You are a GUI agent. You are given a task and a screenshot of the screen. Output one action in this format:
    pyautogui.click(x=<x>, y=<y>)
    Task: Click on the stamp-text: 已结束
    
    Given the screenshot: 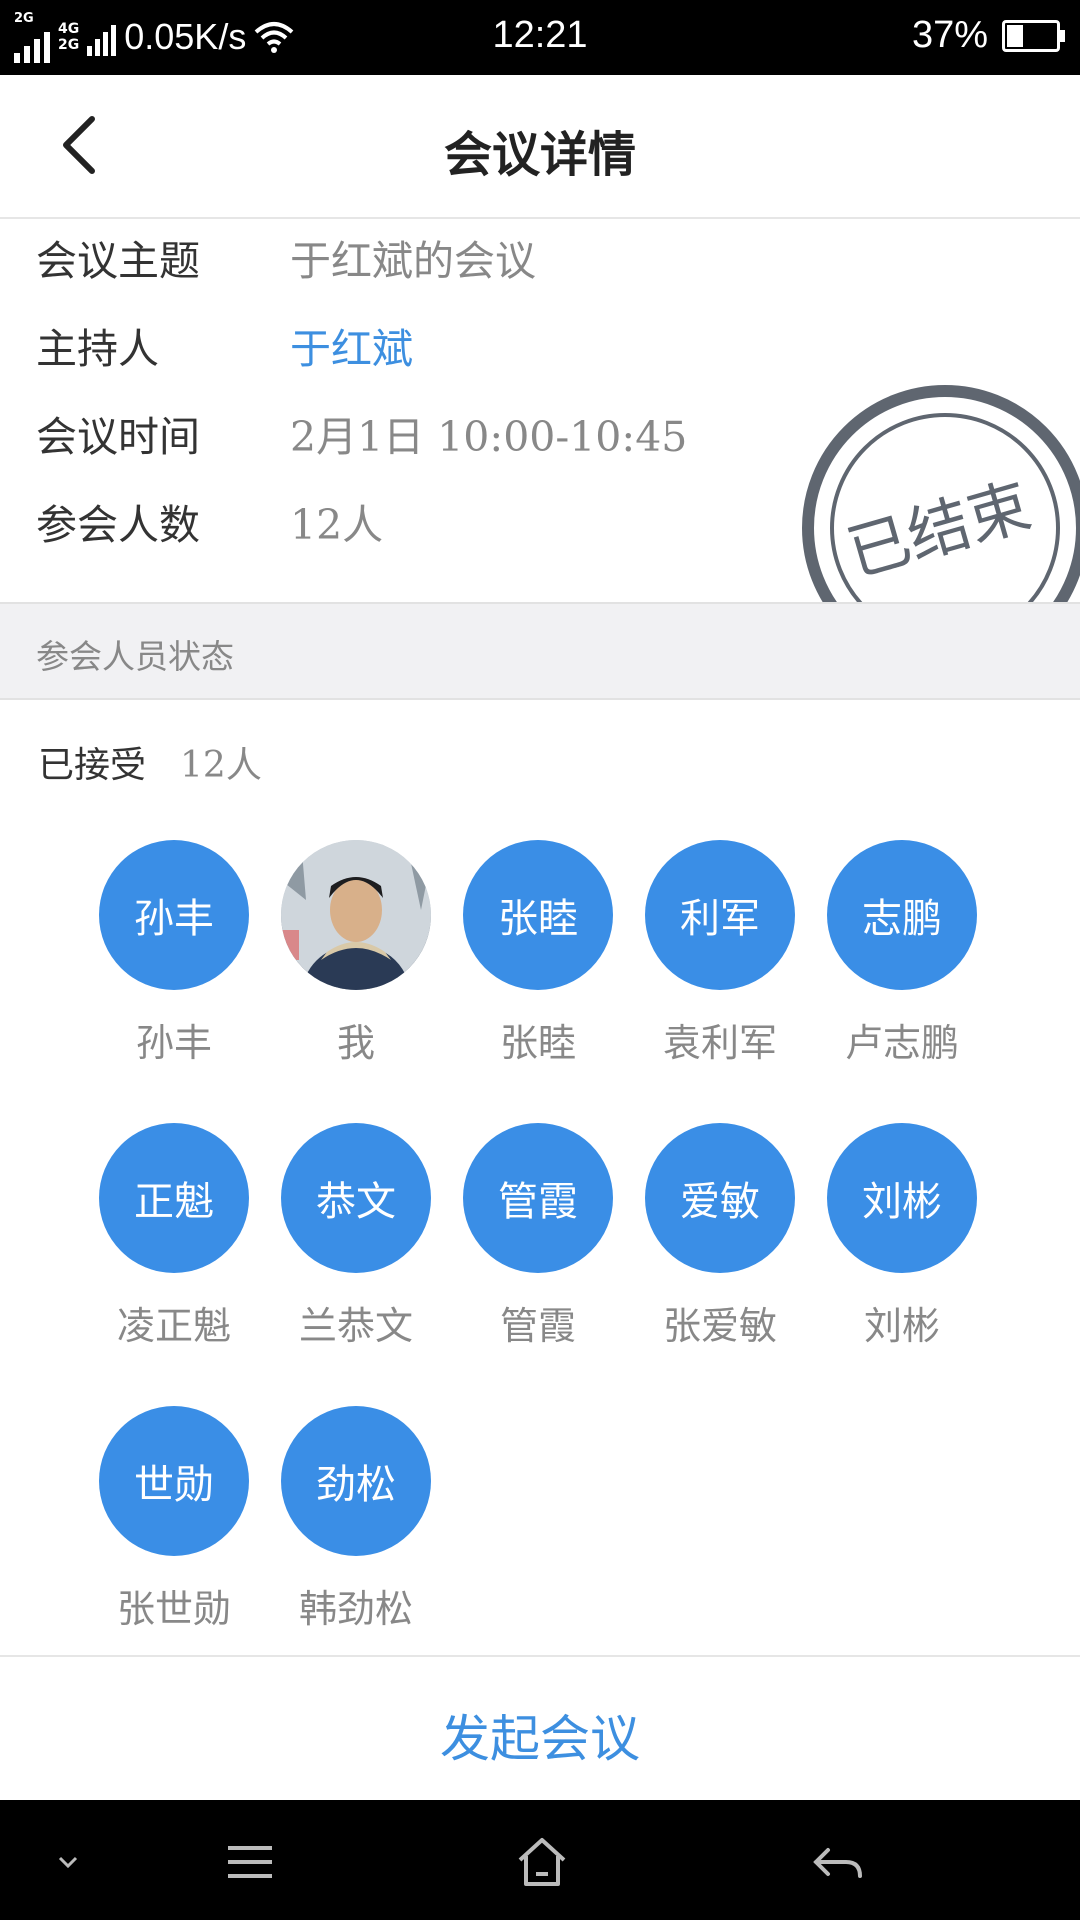 What is the action you would take?
    pyautogui.click(x=939, y=529)
    